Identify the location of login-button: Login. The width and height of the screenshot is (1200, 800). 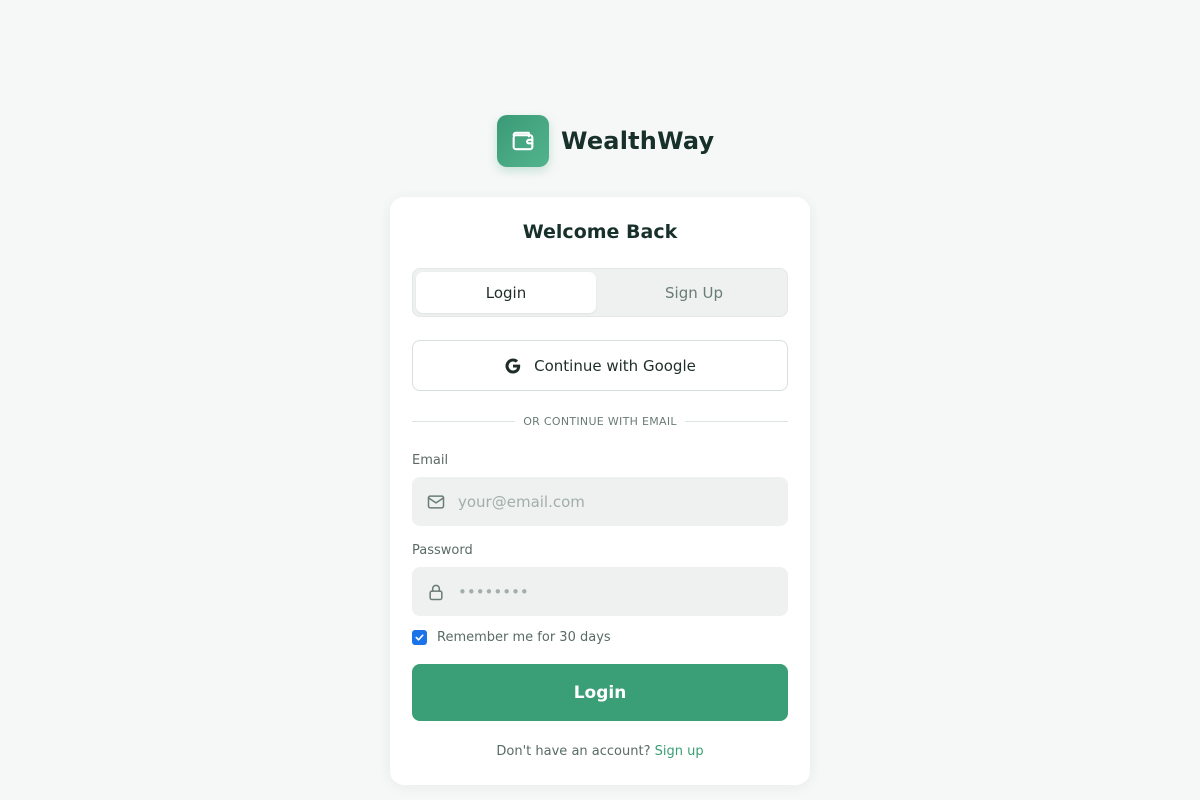
(600, 692).